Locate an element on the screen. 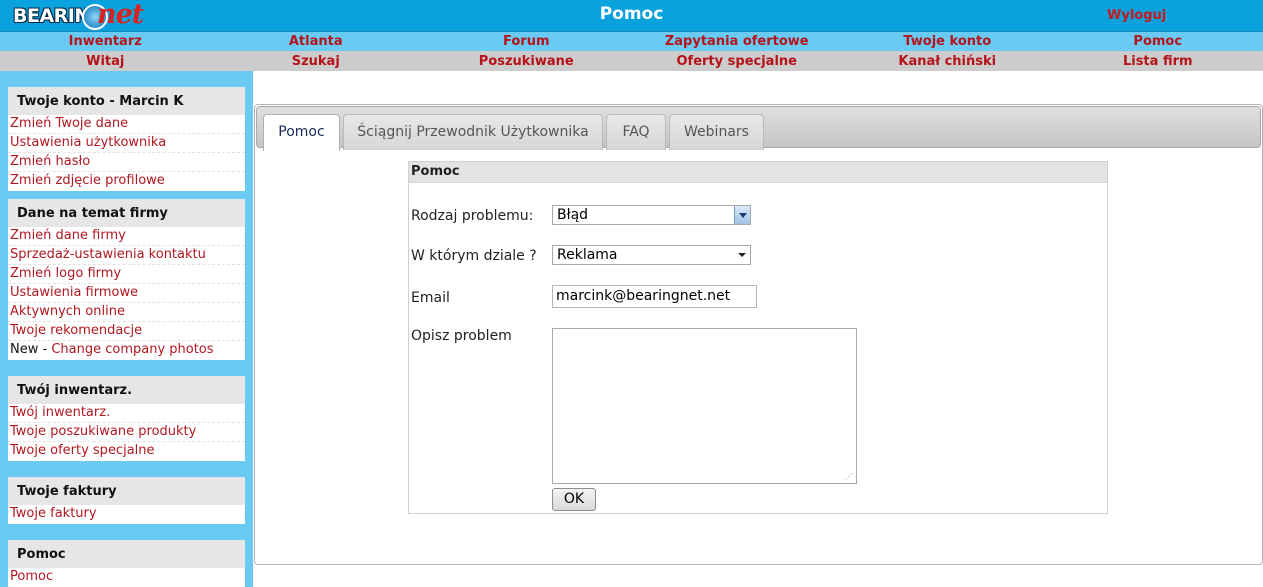 This screenshot has height=587, width=1263. problem-type-value: Błąd is located at coordinates (573, 215).